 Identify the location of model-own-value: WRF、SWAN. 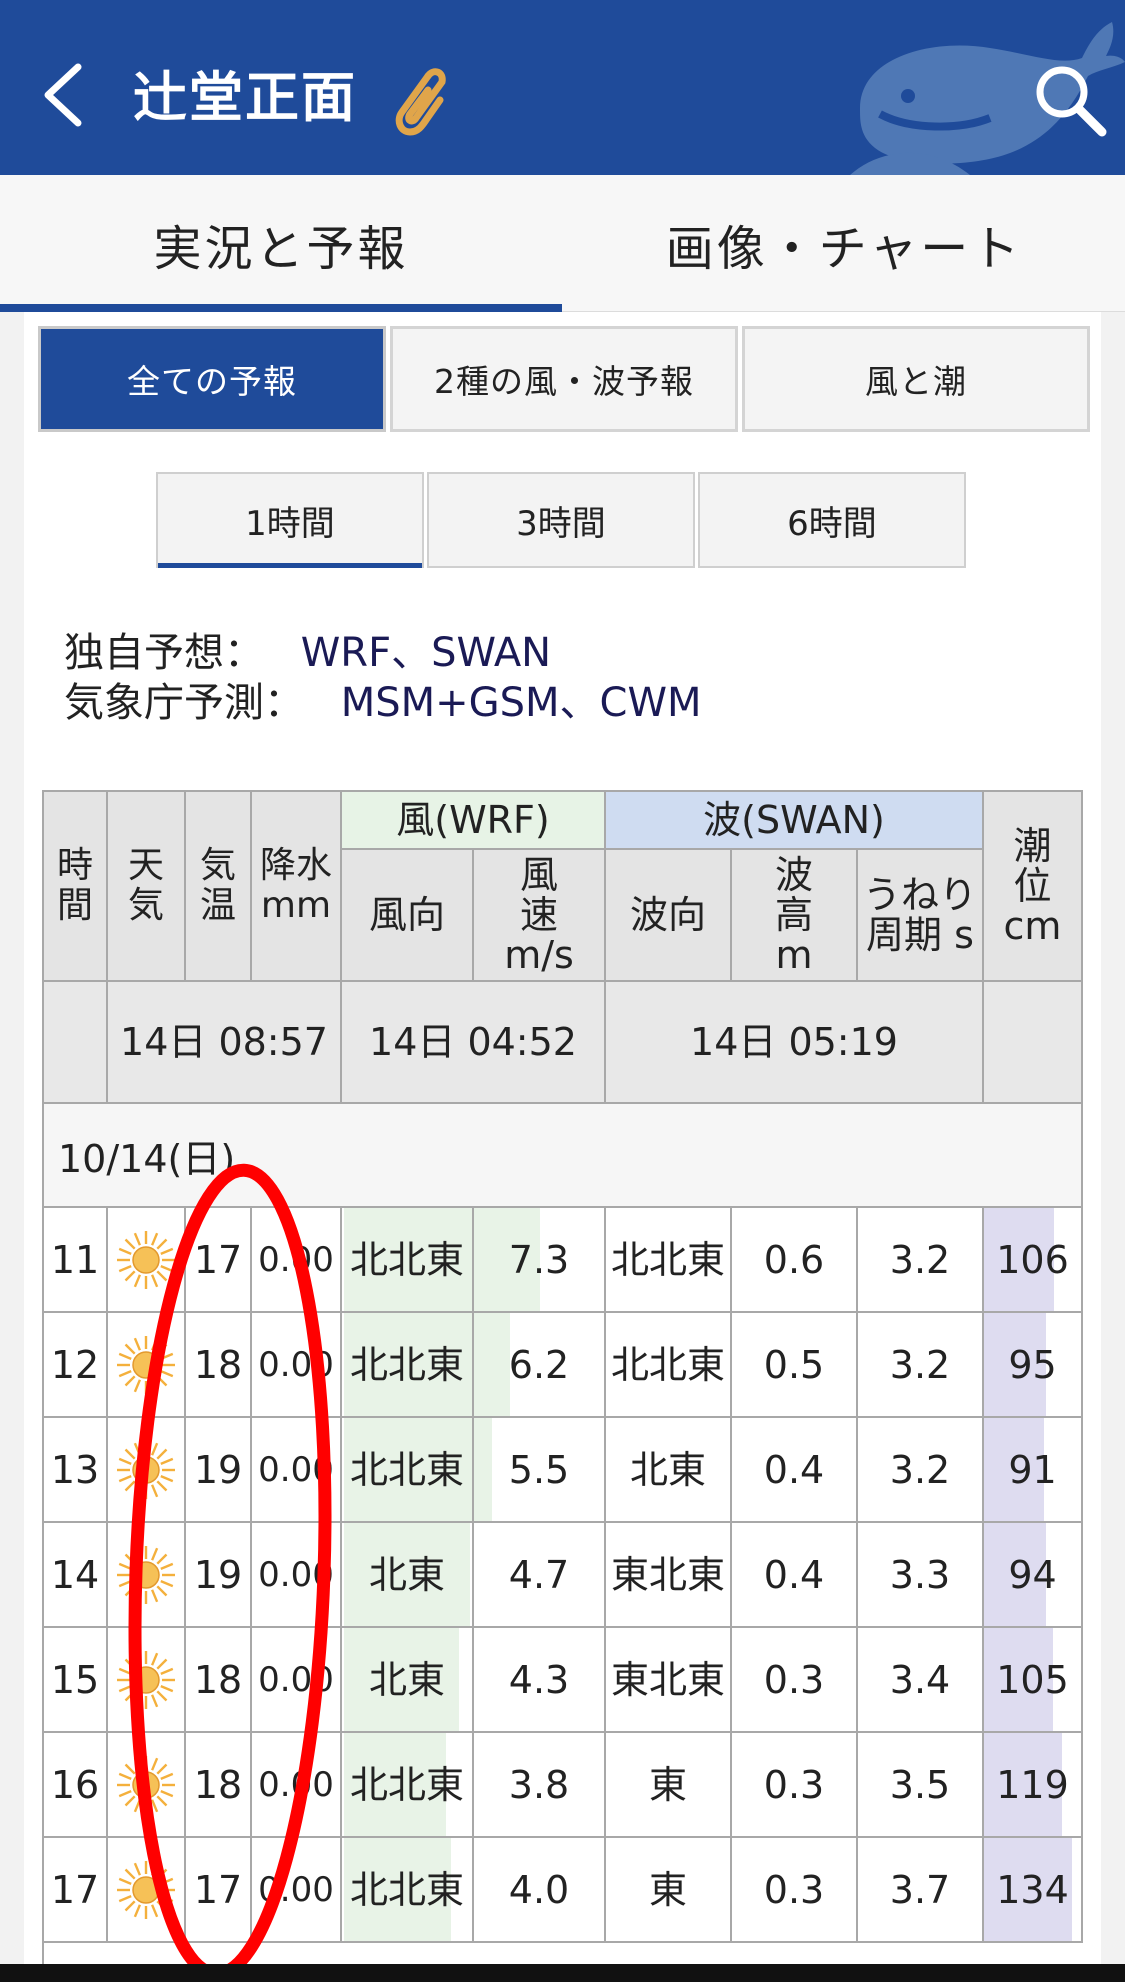
(426, 653).